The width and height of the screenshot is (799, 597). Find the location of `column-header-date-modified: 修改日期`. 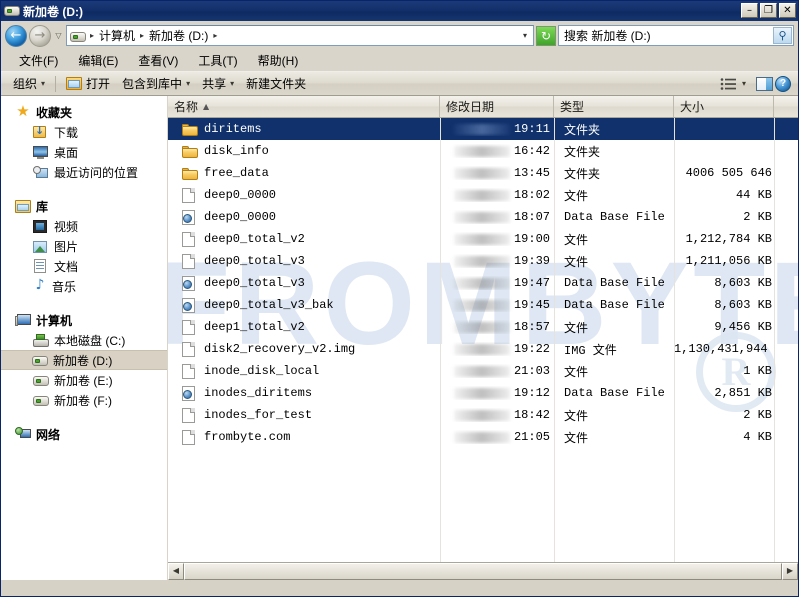

column-header-date-modified: 修改日期 is located at coordinates (497, 106).